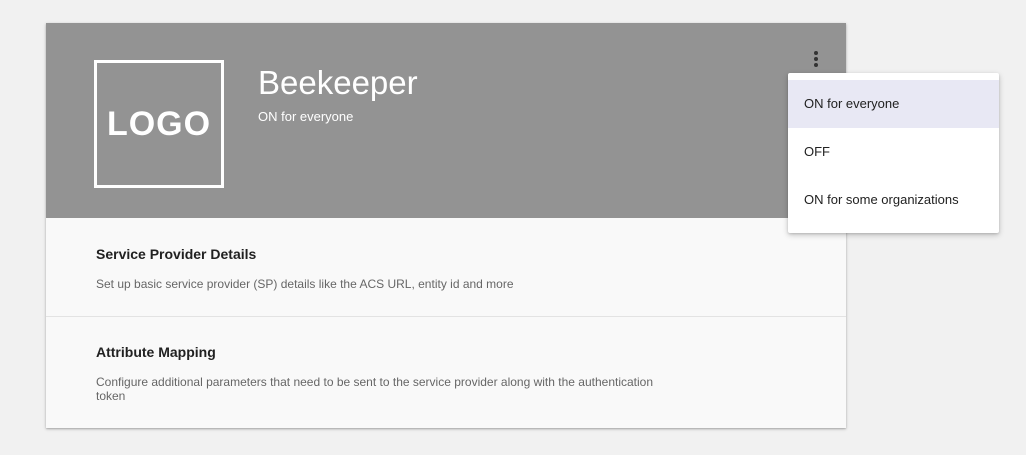  I want to click on menu-item-on-for-everyone: ON for everyone, so click(893, 104).